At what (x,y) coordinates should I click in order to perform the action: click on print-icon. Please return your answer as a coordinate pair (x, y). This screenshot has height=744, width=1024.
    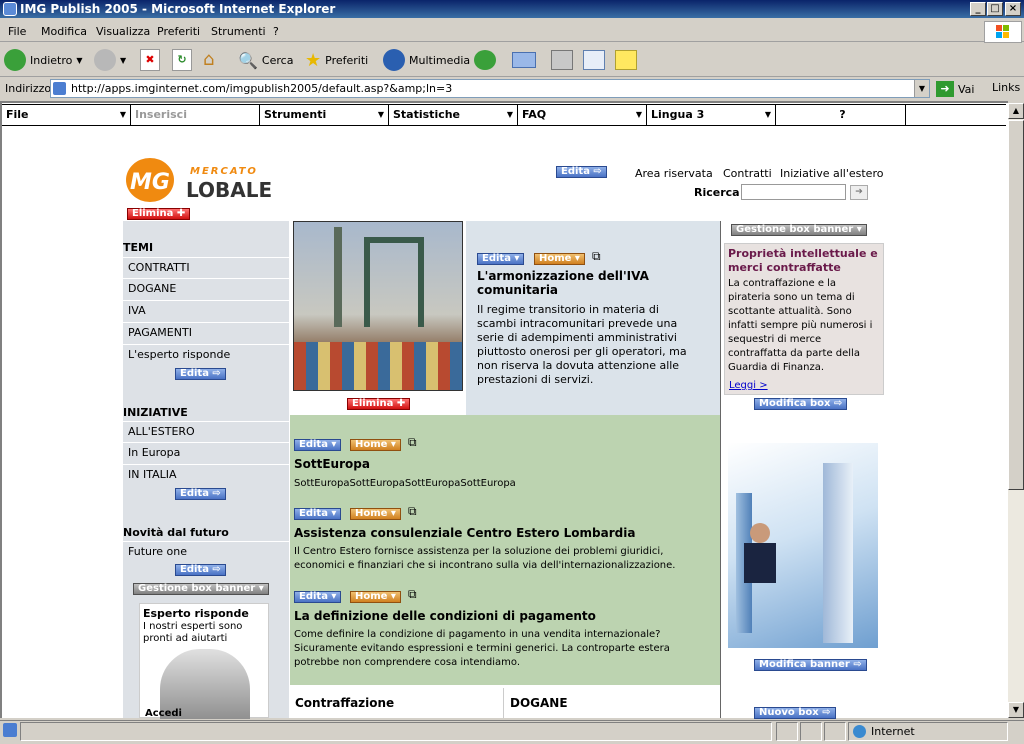
    Looking at the image, I should click on (562, 60).